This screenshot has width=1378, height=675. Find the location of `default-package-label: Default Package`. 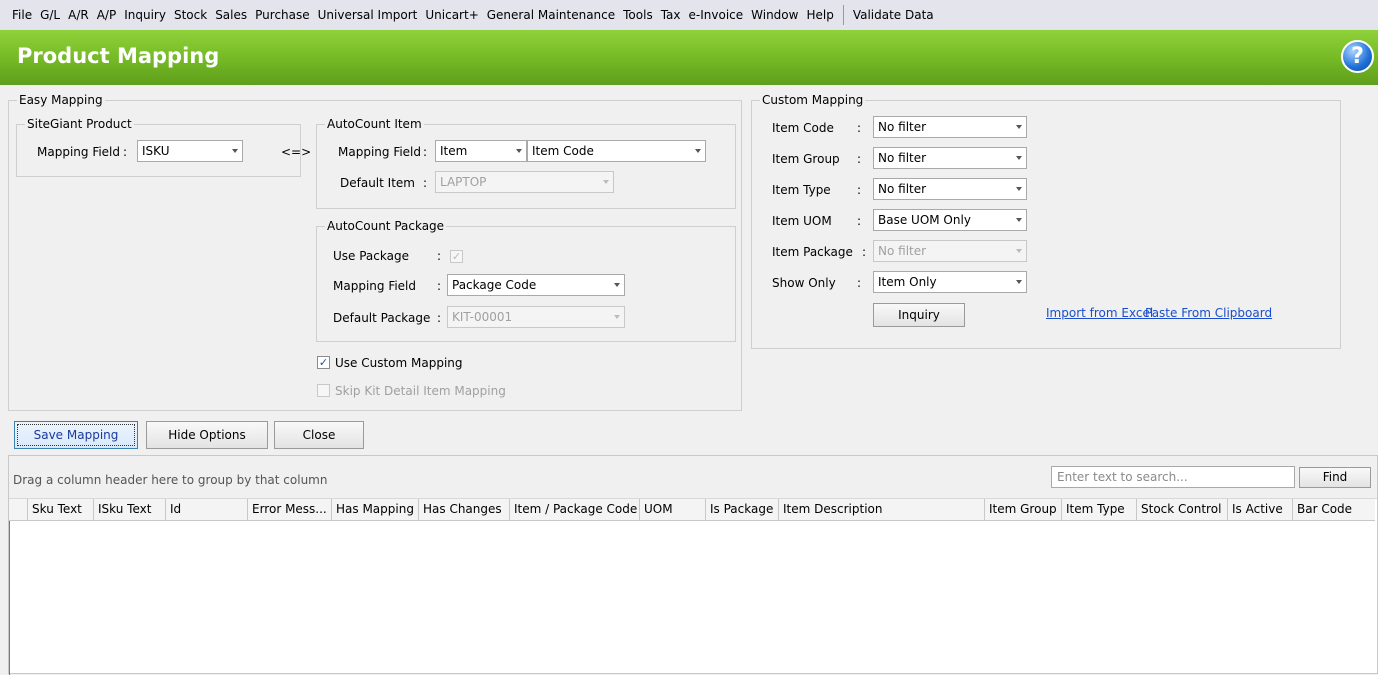

default-package-label: Default Package is located at coordinates (382, 318).